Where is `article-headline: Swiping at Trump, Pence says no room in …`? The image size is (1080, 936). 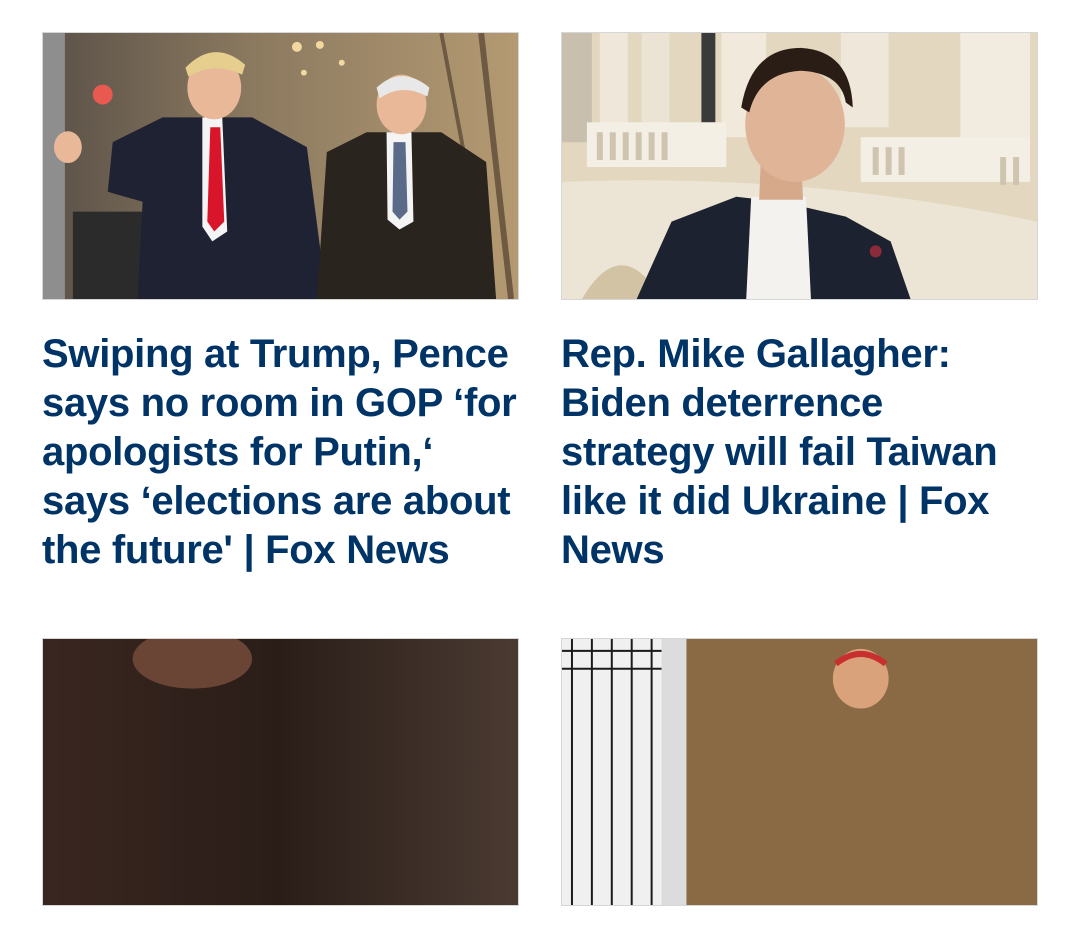
article-headline: Swiping at Trump, Pence says no room in … is located at coordinates (280, 452).